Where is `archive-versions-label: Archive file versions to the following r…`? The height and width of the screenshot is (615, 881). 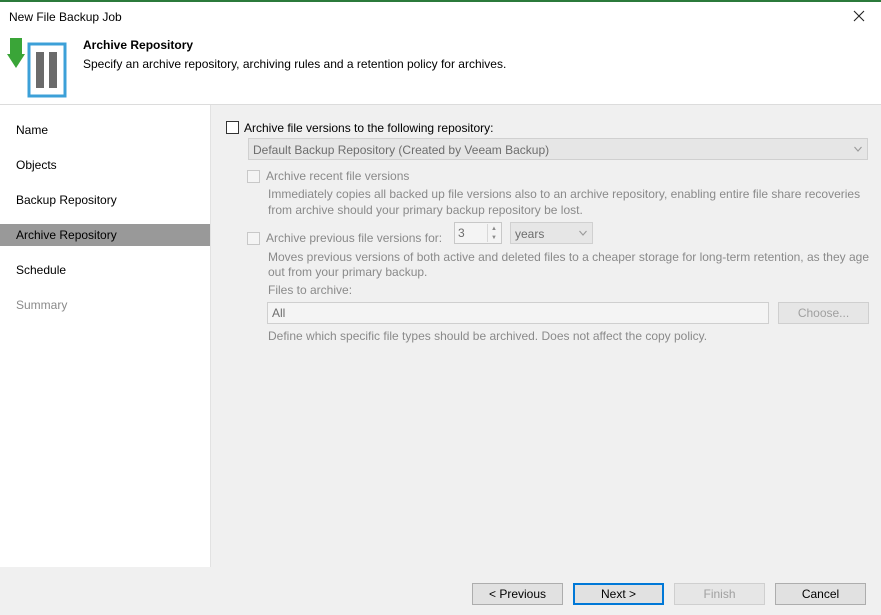
archive-versions-label: Archive file versions to the following r… is located at coordinates (368, 128).